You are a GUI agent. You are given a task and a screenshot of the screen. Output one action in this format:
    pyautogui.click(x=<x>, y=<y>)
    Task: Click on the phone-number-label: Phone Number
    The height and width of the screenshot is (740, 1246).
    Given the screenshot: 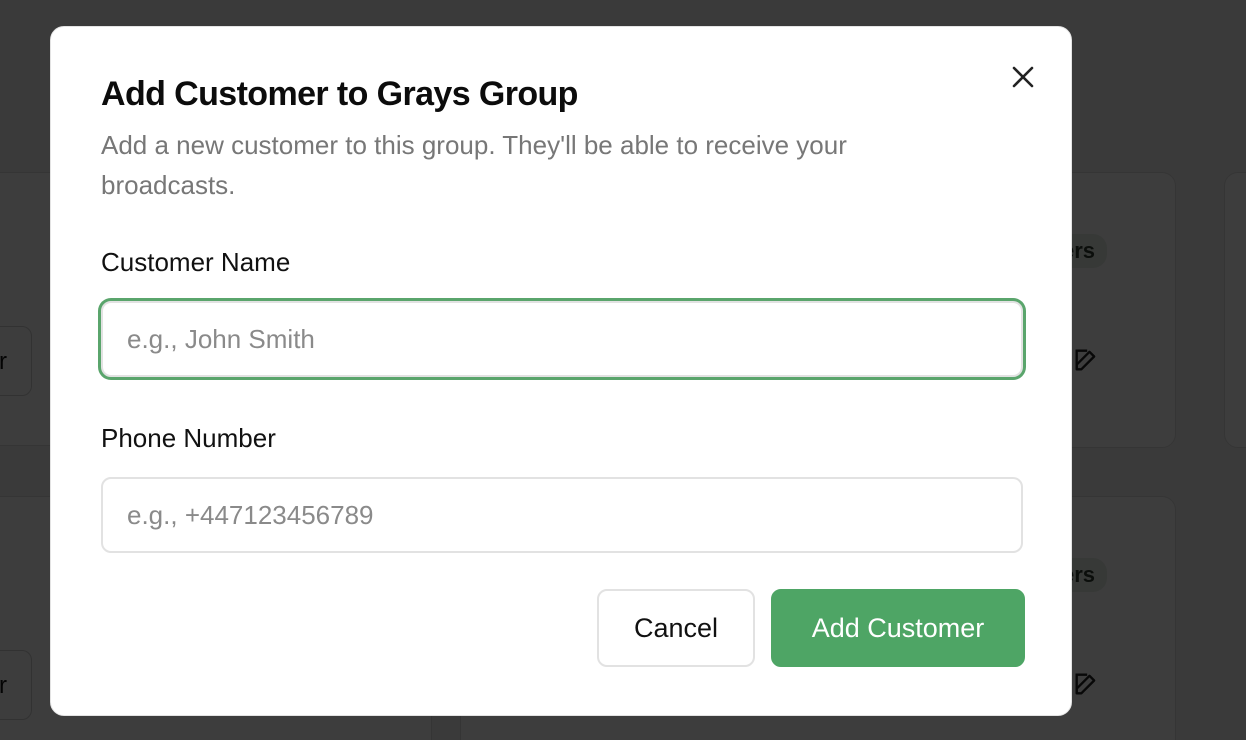 What is the action you would take?
    pyautogui.click(x=188, y=438)
    